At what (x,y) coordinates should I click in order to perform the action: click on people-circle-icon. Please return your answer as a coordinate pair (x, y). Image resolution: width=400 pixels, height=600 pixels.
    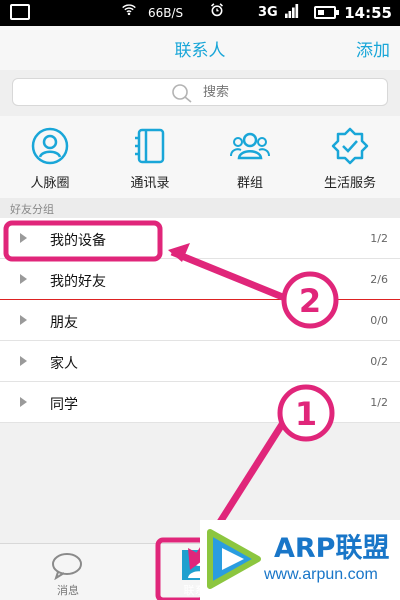
    Looking at the image, I should click on (50, 146).